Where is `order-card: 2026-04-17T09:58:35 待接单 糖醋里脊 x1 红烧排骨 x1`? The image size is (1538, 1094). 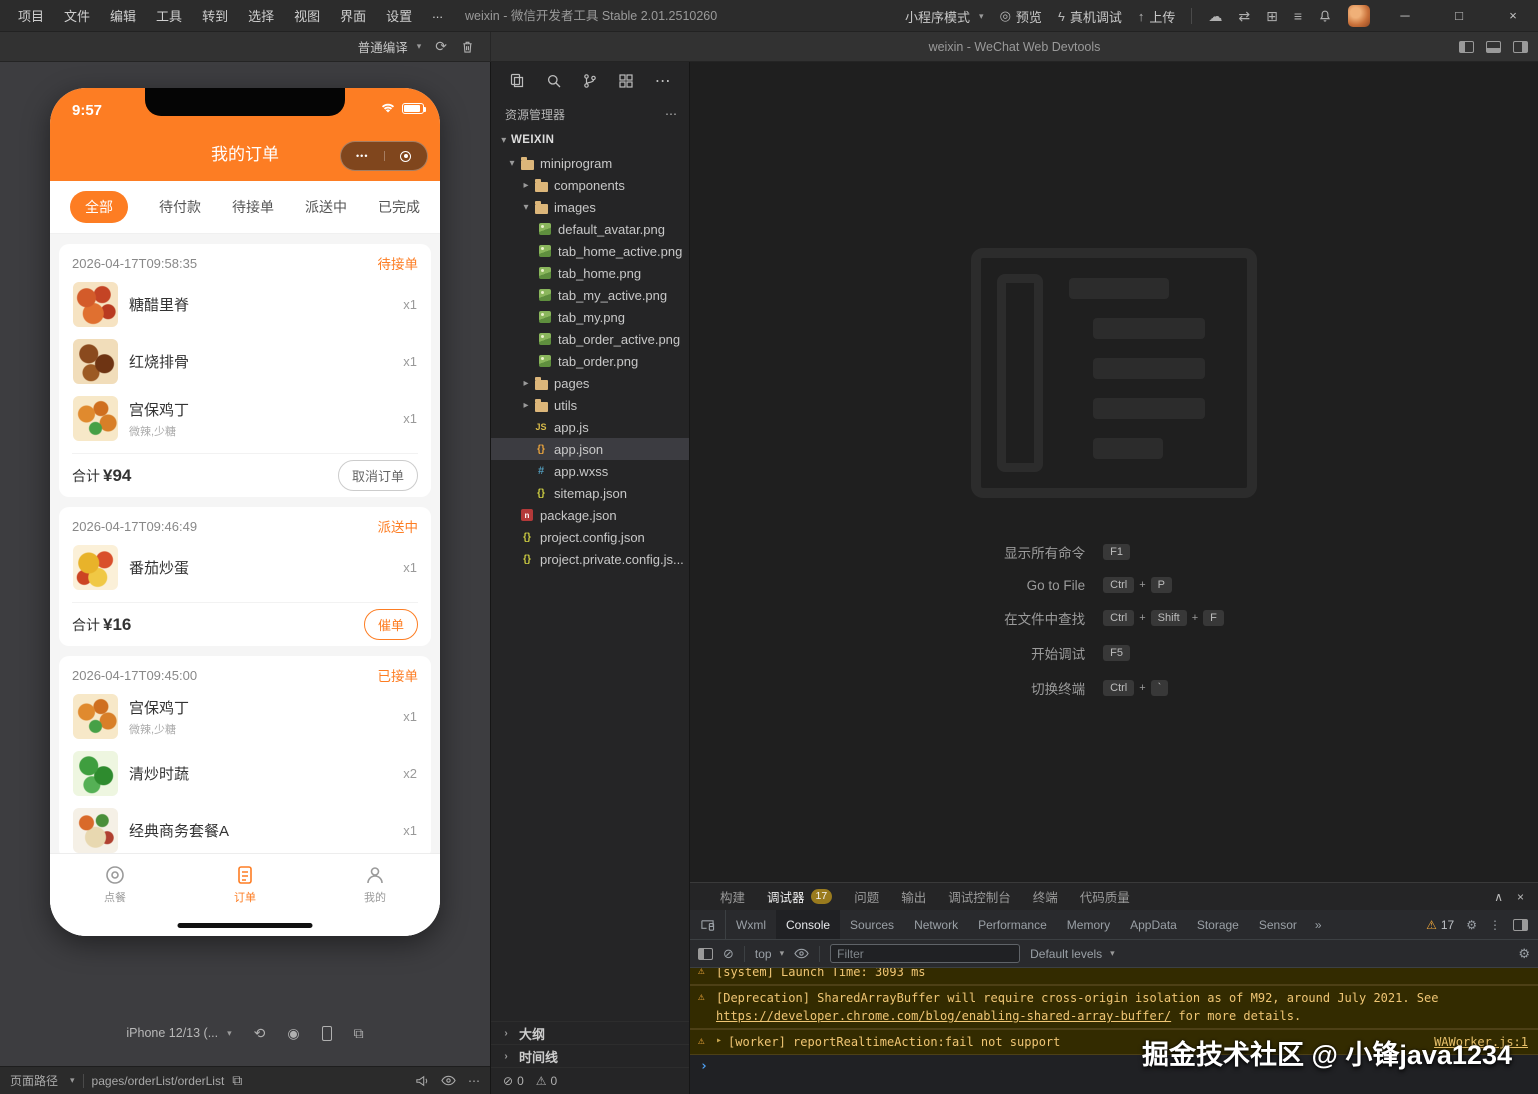 order-card: 2026-04-17T09:58:35 待接单 糖醋里脊 x1 红烧排骨 x1 is located at coordinates (245, 370).